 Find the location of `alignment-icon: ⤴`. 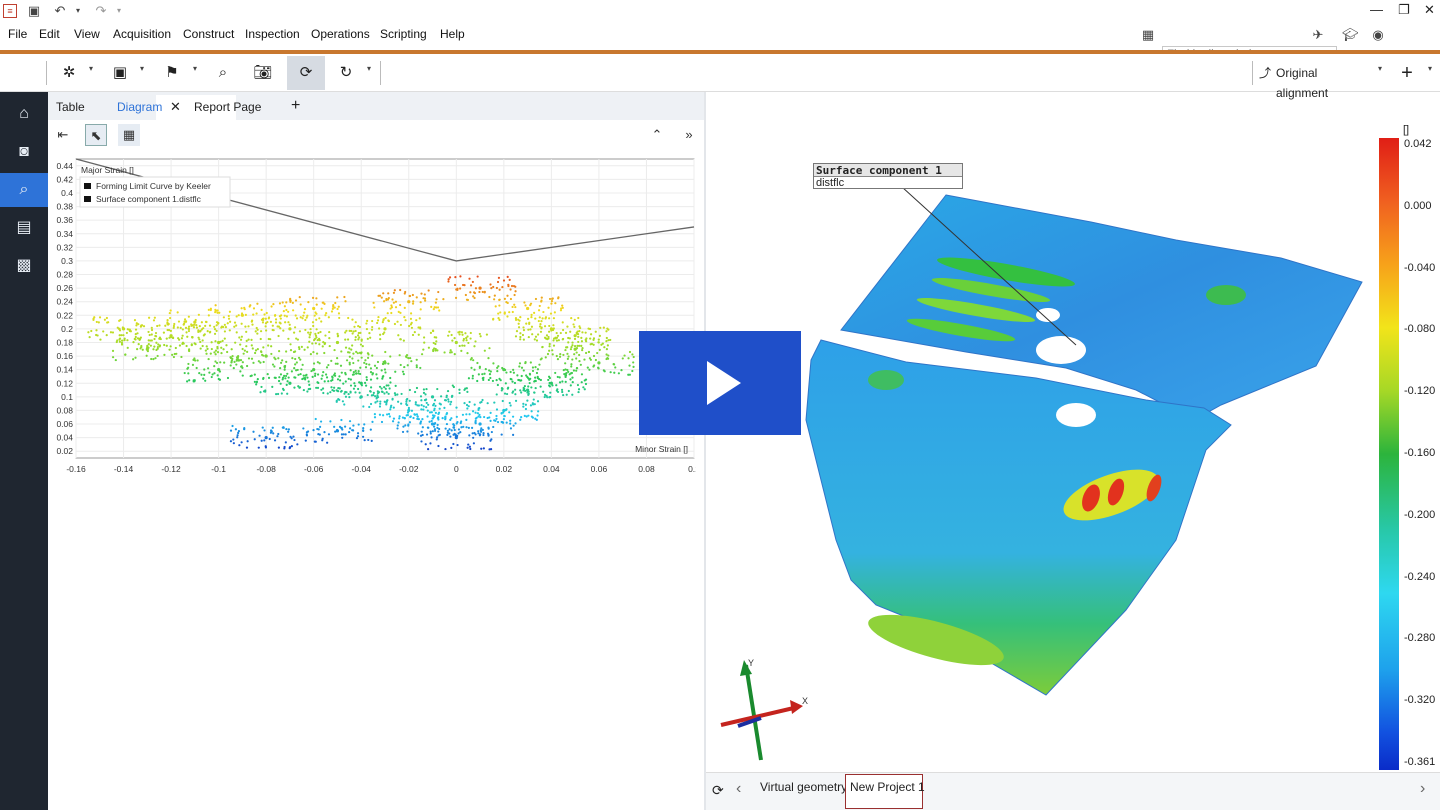

alignment-icon: ⤴ is located at coordinates (1265, 73).